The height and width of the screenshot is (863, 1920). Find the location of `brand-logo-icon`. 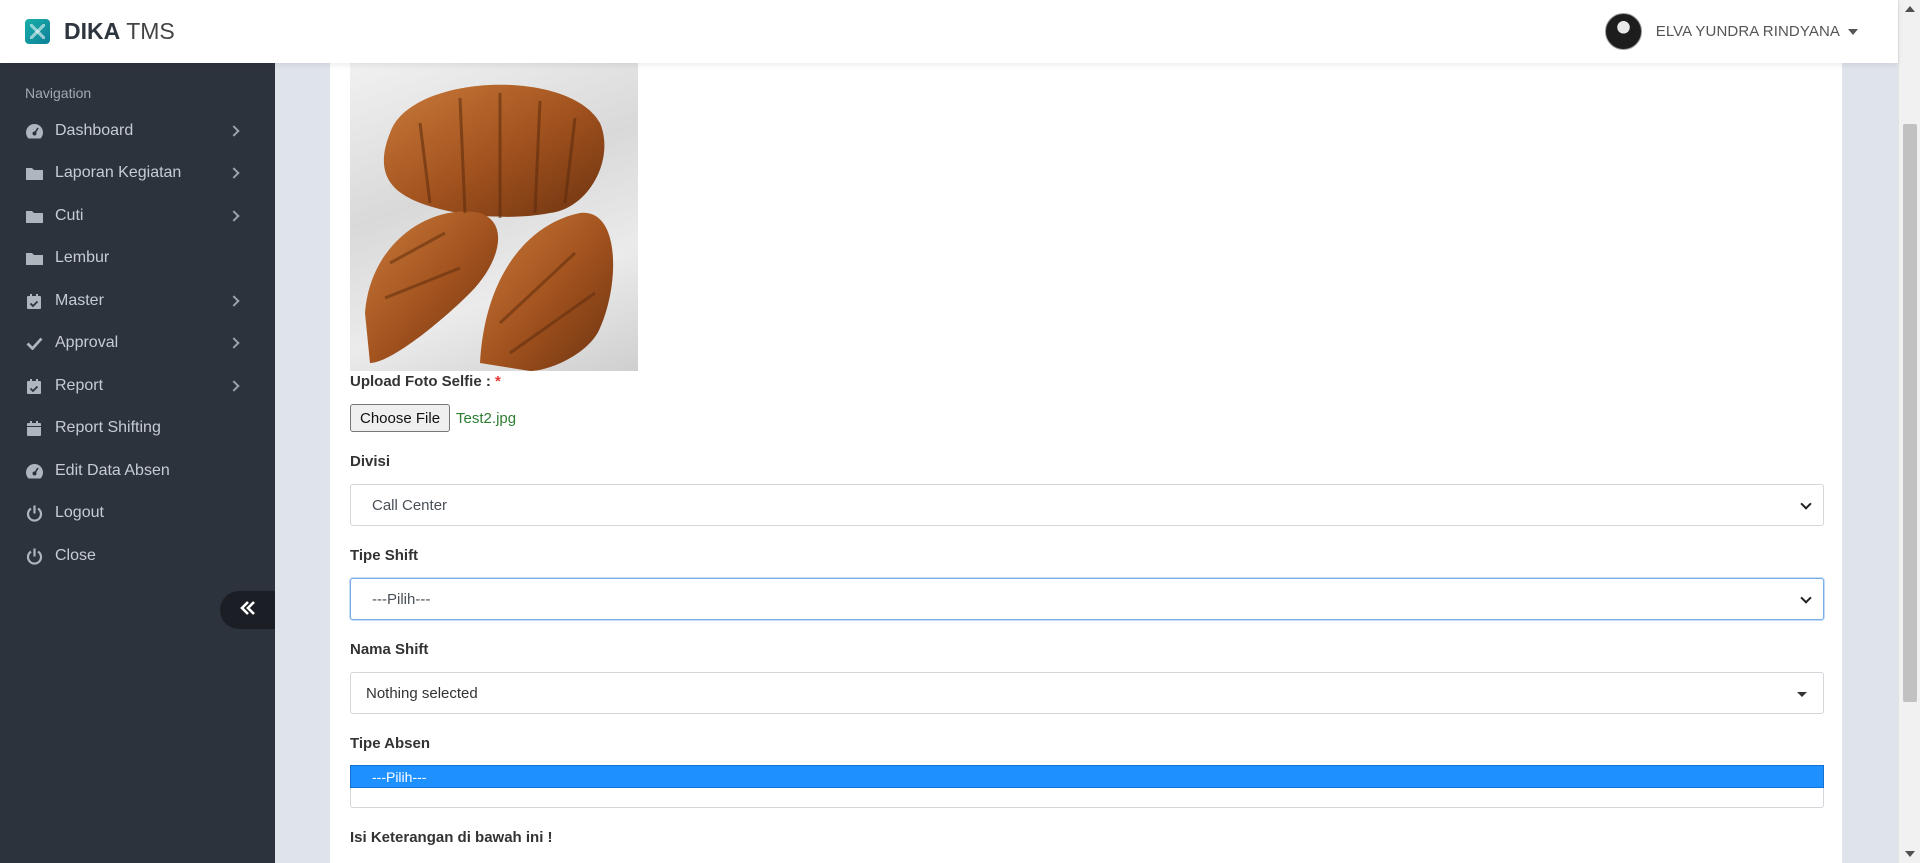

brand-logo-icon is located at coordinates (37, 31).